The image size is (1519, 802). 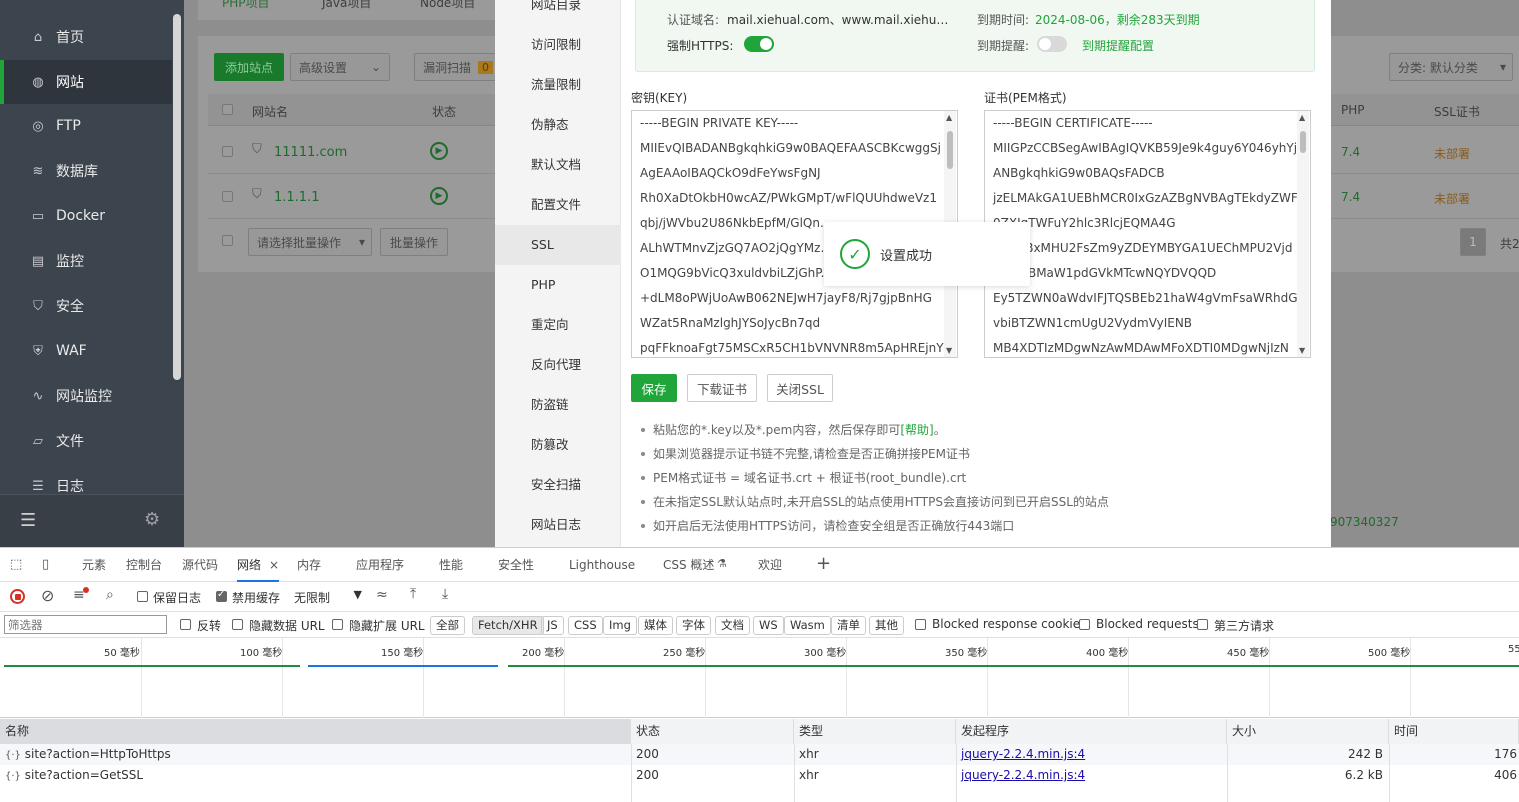 I want to click on col-size: 大小, so click(x=1308, y=731).